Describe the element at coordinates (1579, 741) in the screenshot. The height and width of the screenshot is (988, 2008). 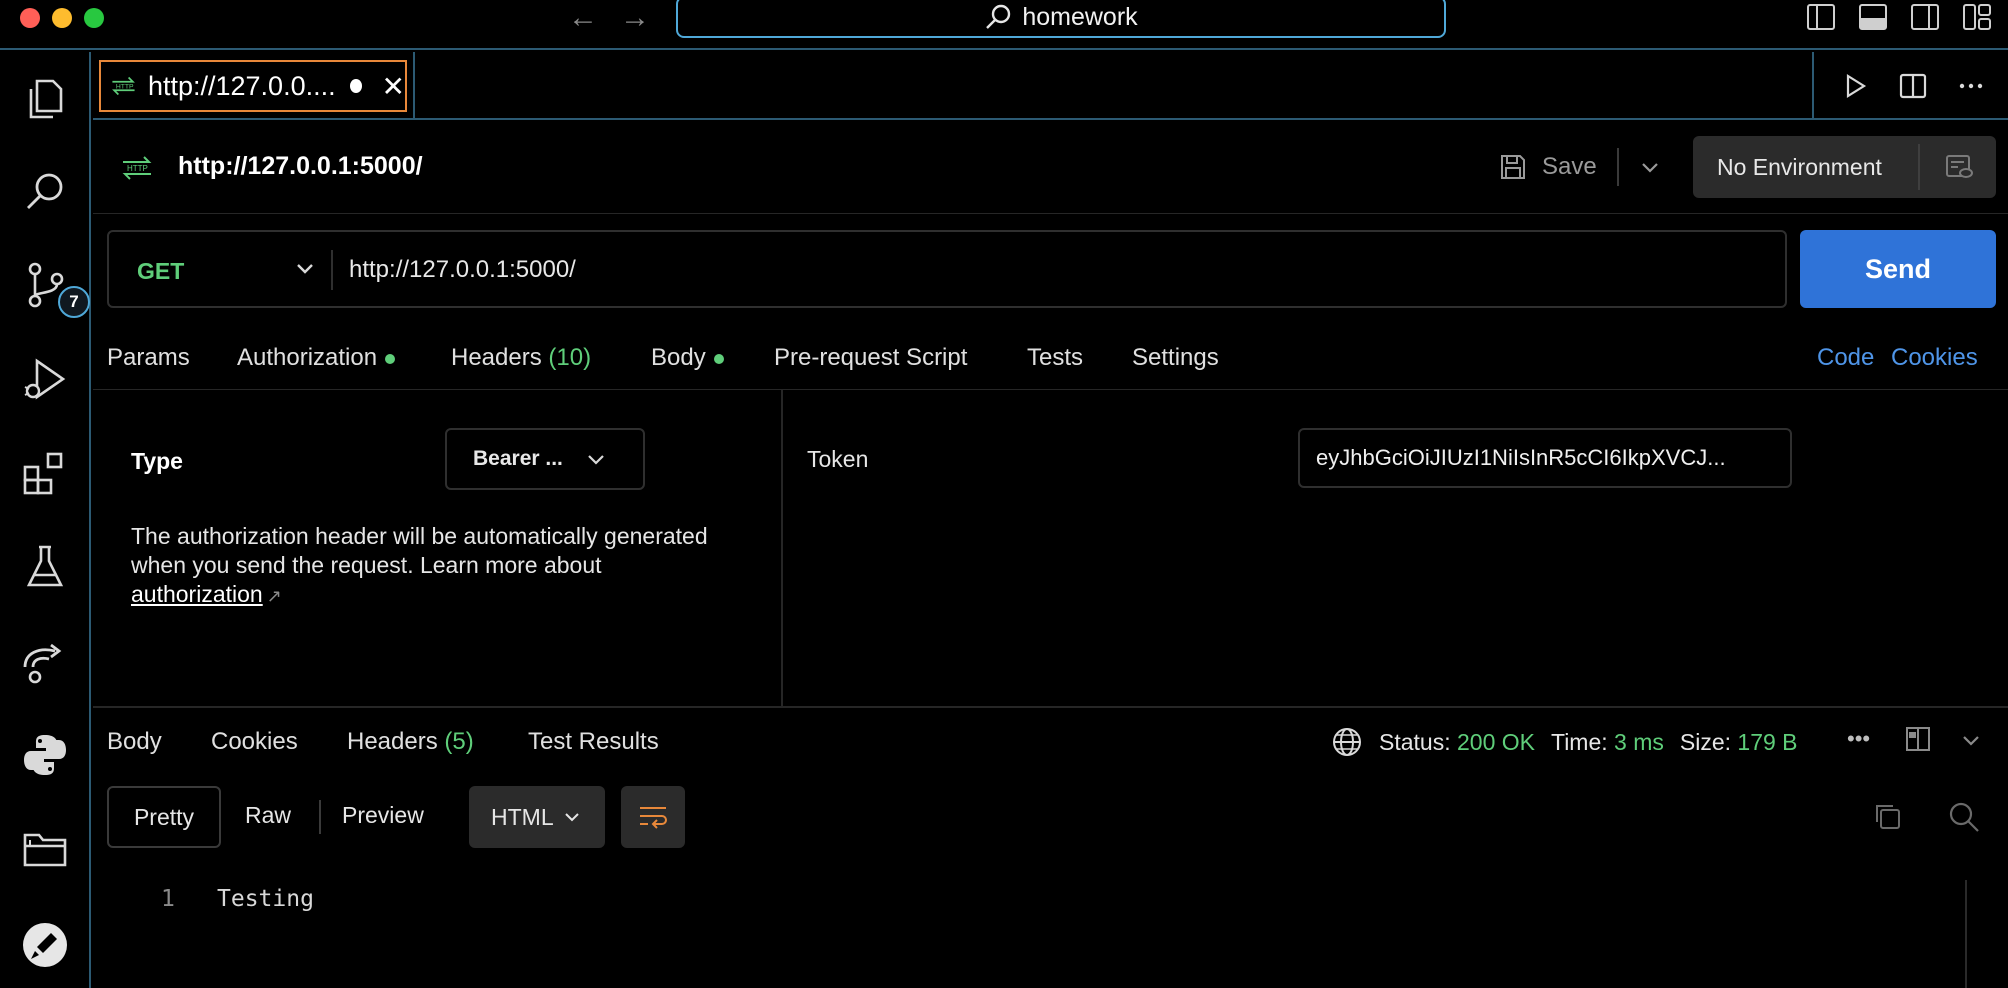
I see `time-label: Time:` at that location.